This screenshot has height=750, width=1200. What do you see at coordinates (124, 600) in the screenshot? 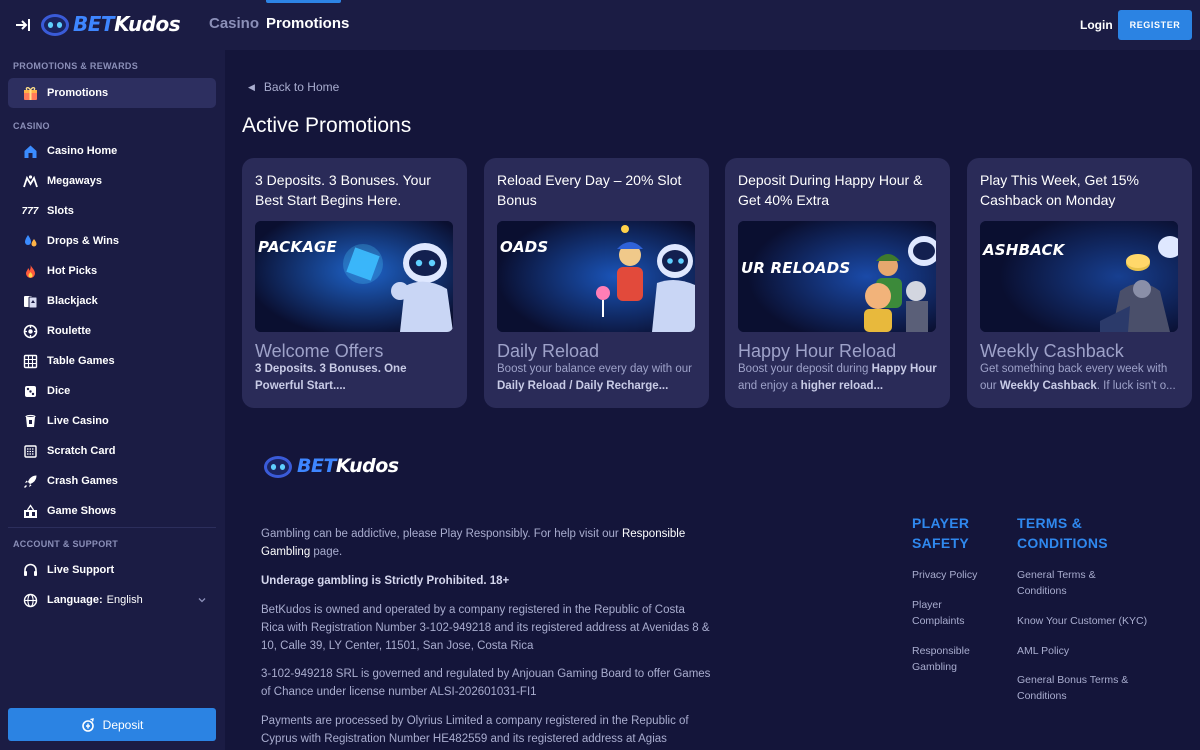
I see `language-value: English` at bounding box center [124, 600].